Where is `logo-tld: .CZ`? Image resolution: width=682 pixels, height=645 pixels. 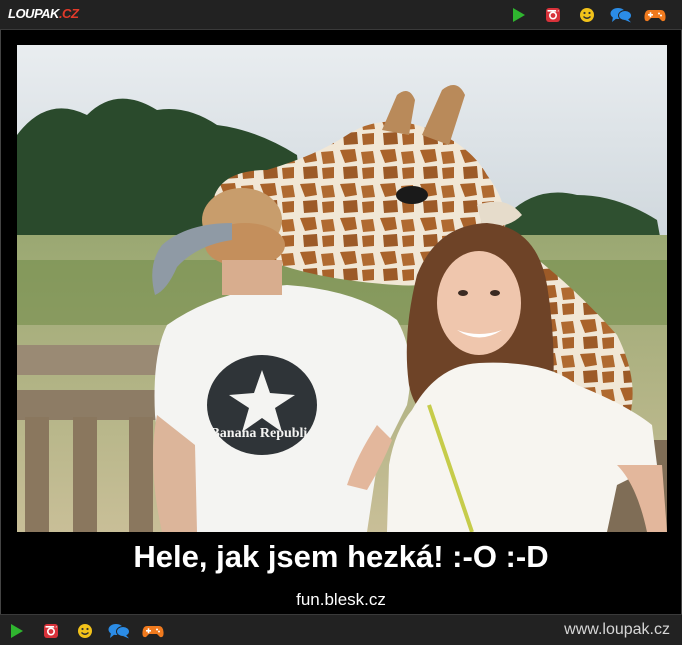 logo-tld: .CZ is located at coordinates (68, 13).